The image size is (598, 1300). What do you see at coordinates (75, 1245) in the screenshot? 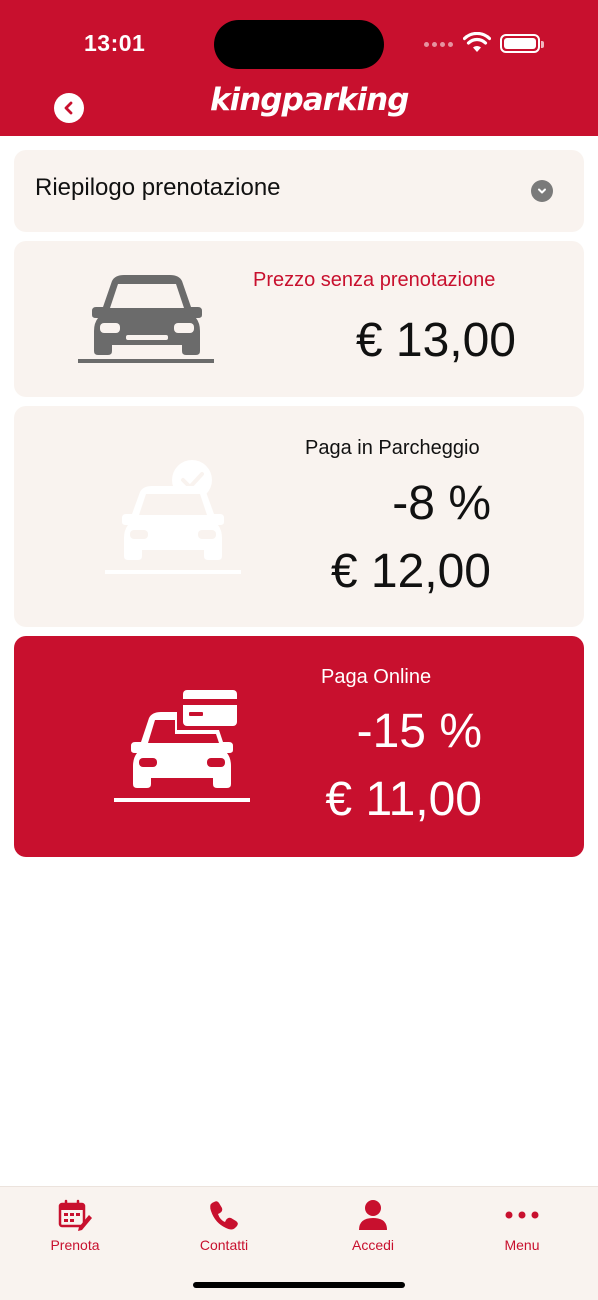
I see `nav-label-prenota: Prenota` at bounding box center [75, 1245].